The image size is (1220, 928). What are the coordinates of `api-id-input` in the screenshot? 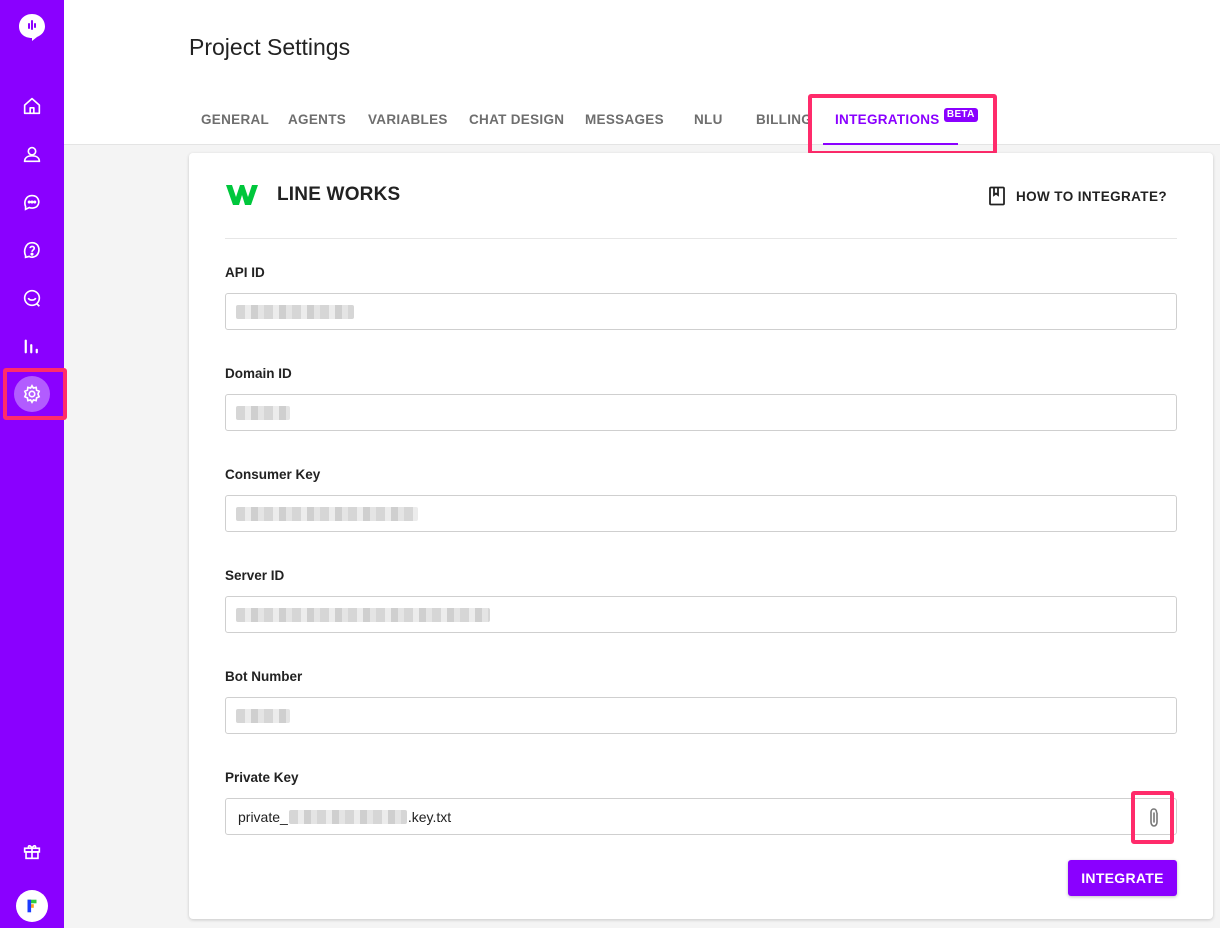 It's located at (701, 311).